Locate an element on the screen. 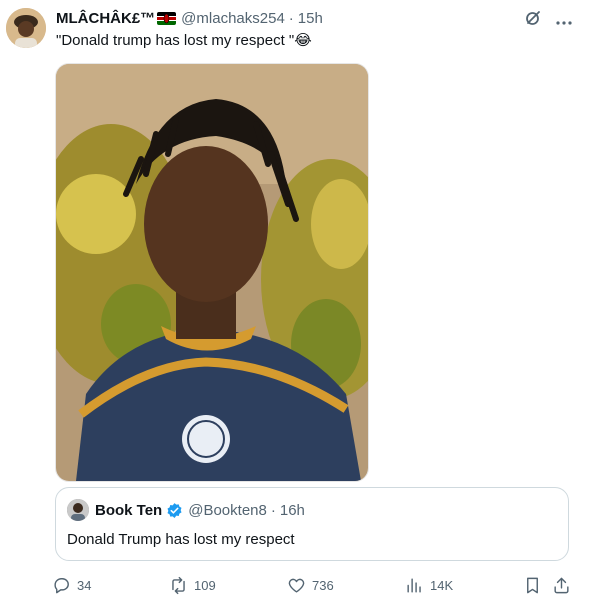 This screenshot has height=604, width=598. share-icon is located at coordinates (561, 585).